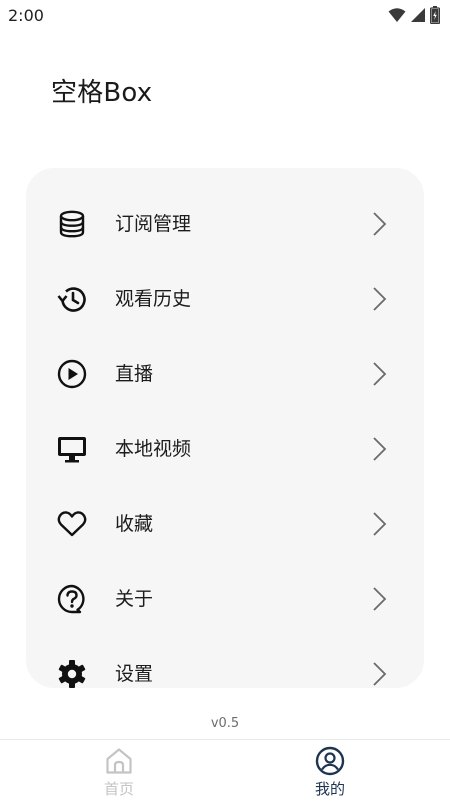 The image size is (450, 801). I want to click on status-icons, so click(414, 15).